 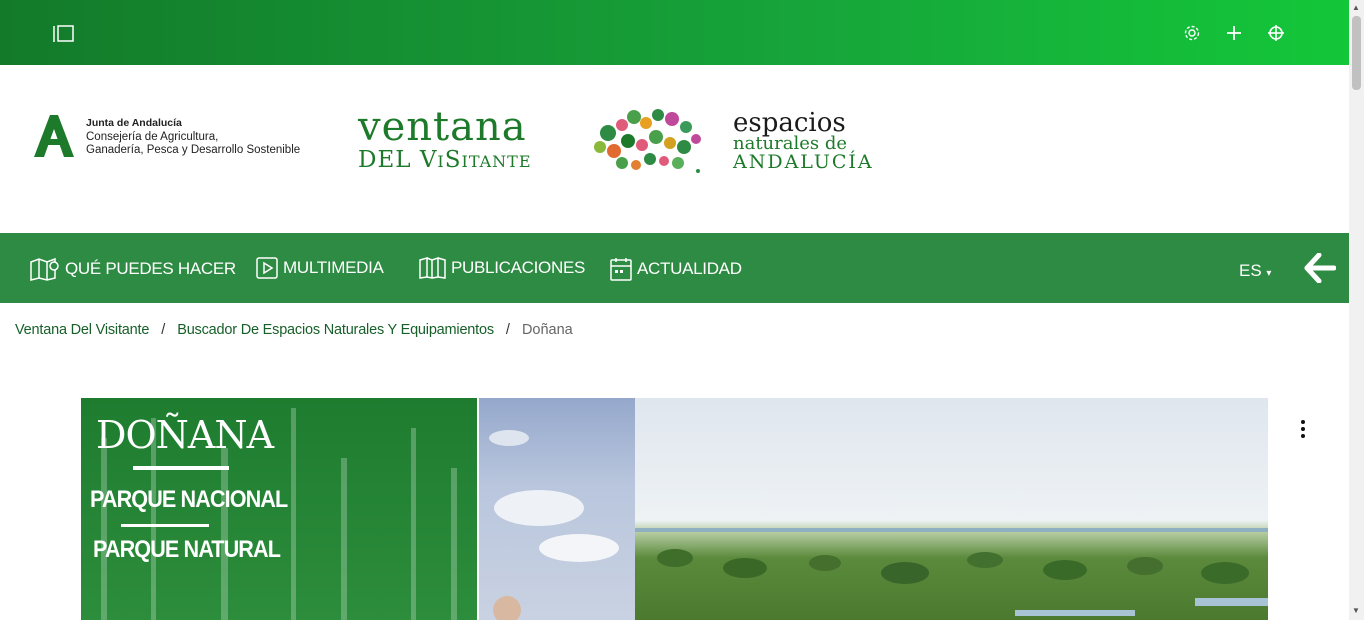 I want to click on arrow-left-icon, so click(x=1320, y=268).